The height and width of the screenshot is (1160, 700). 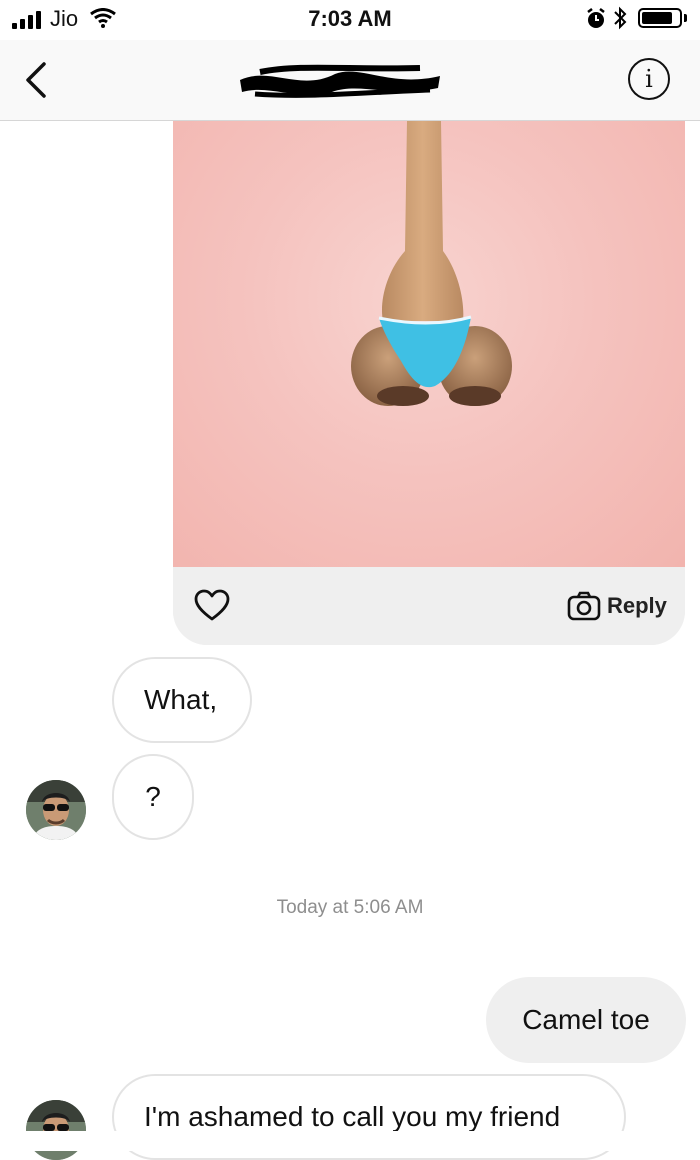 I want to click on battery-icon, so click(x=660, y=18).